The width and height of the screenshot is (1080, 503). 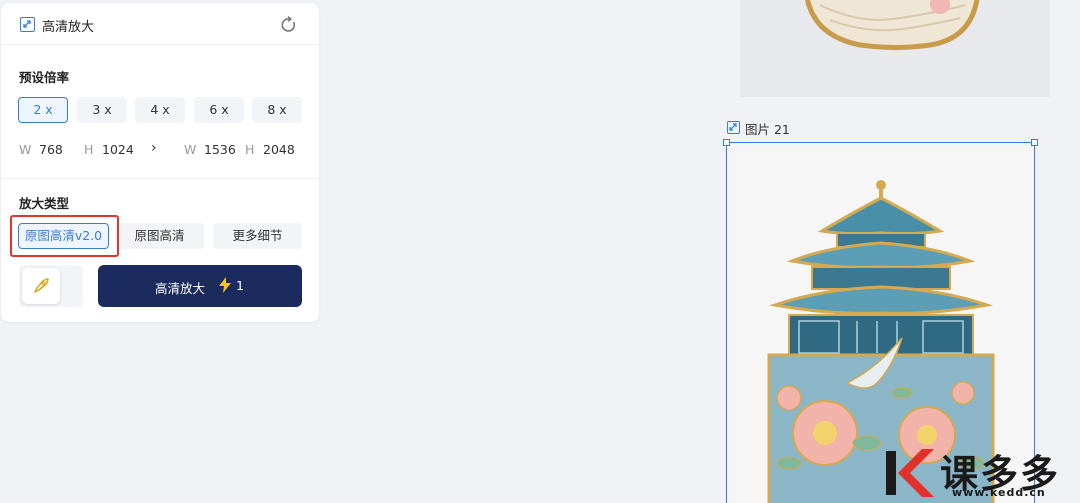 What do you see at coordinates (250, 149) in the screenshot?
I see `target-height-key: H` at bounding box center [250, 149].